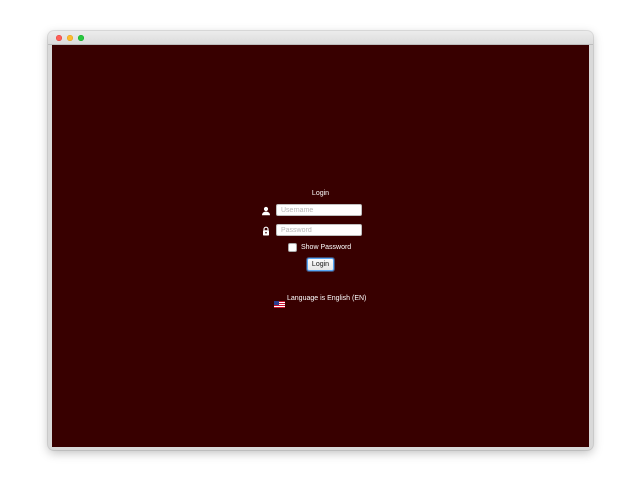 The width and height of the screenshot is (640, 480). What do you see at coordinates (326, 298) in the screenshot?
I see `language-label: Language is English (EN)` at bounding box center [326, 298].